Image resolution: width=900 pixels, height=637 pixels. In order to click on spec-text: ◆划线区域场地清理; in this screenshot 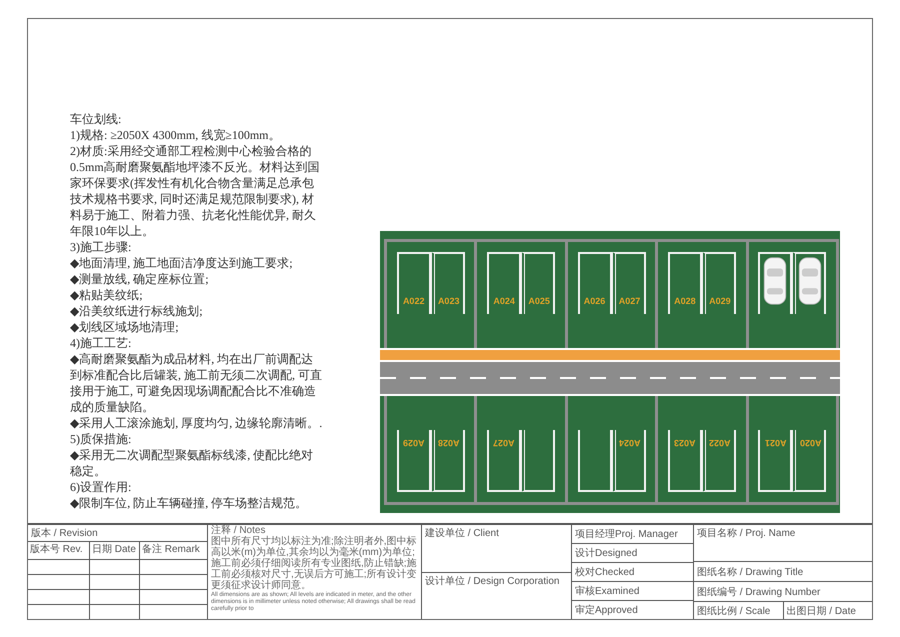, I will do `click(125, 327)`.